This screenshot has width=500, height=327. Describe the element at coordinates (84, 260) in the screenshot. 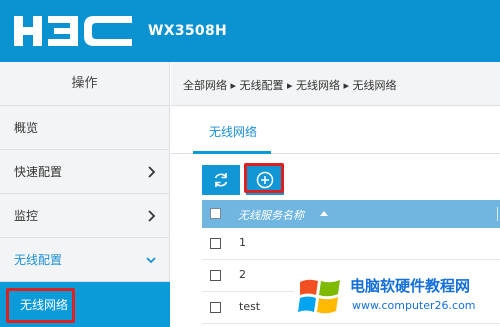

I see `sidebar-item-wireless-config: 无线配置` at that location.